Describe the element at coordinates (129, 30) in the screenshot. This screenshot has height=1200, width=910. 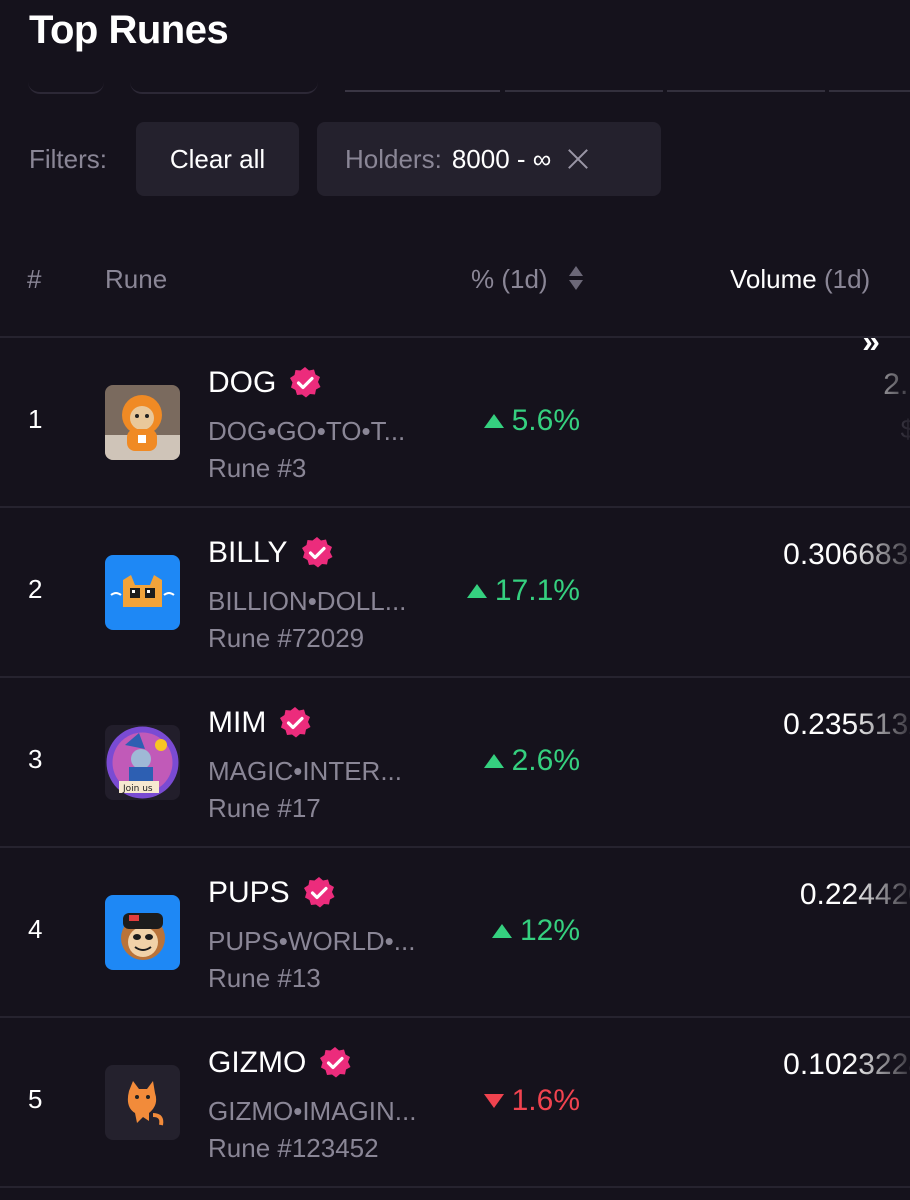
I see `page-title: Top Runes` at that location.